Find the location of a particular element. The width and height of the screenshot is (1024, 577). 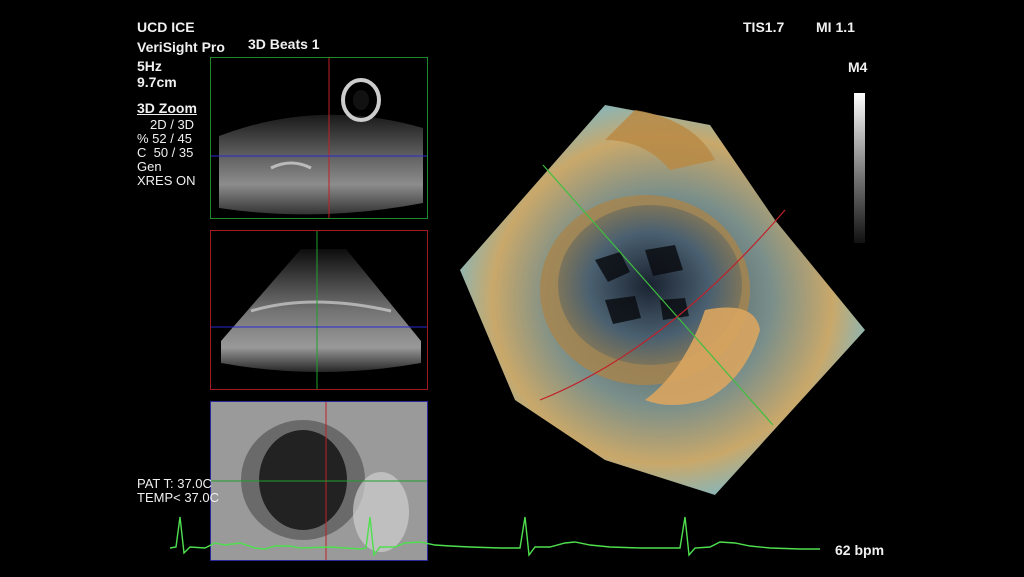

mode-title: 3D Beats 1 is located at coordinates (284, 44).